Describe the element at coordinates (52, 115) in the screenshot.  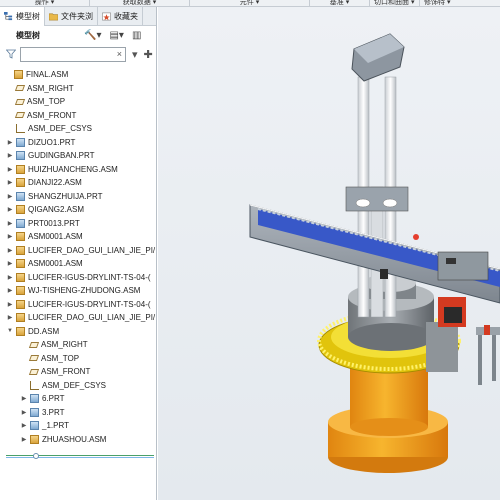
I see `tree-row-label: ASM_FRONT` at that location.